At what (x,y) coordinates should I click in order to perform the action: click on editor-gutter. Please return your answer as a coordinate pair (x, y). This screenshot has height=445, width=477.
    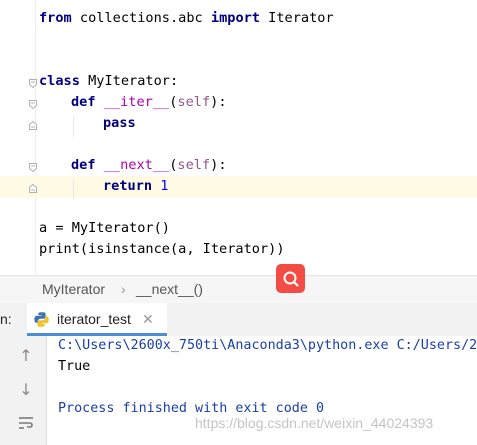
    Looking at the image, I should click on (18, 137).